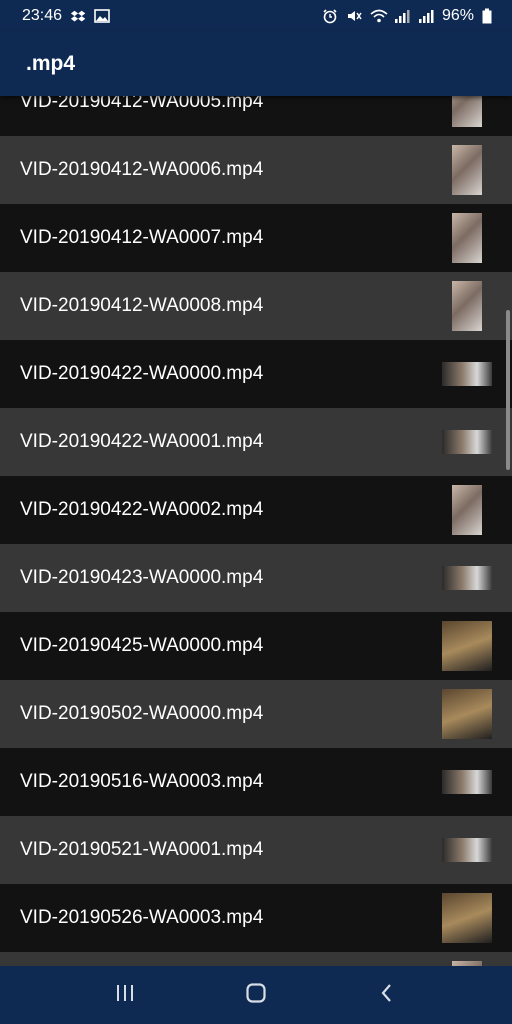 This screenshot has width=512, height=1024. I want to click on list-item: VID-20190502-WA0000.mp4, so click(256, 714).